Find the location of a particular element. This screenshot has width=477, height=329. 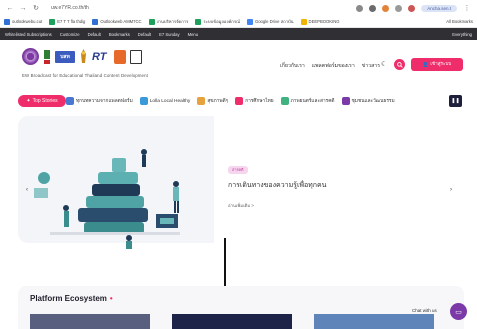

hero-read-more-link: อ่านเพิ่มเติม > is located at coordinates (338, 205).